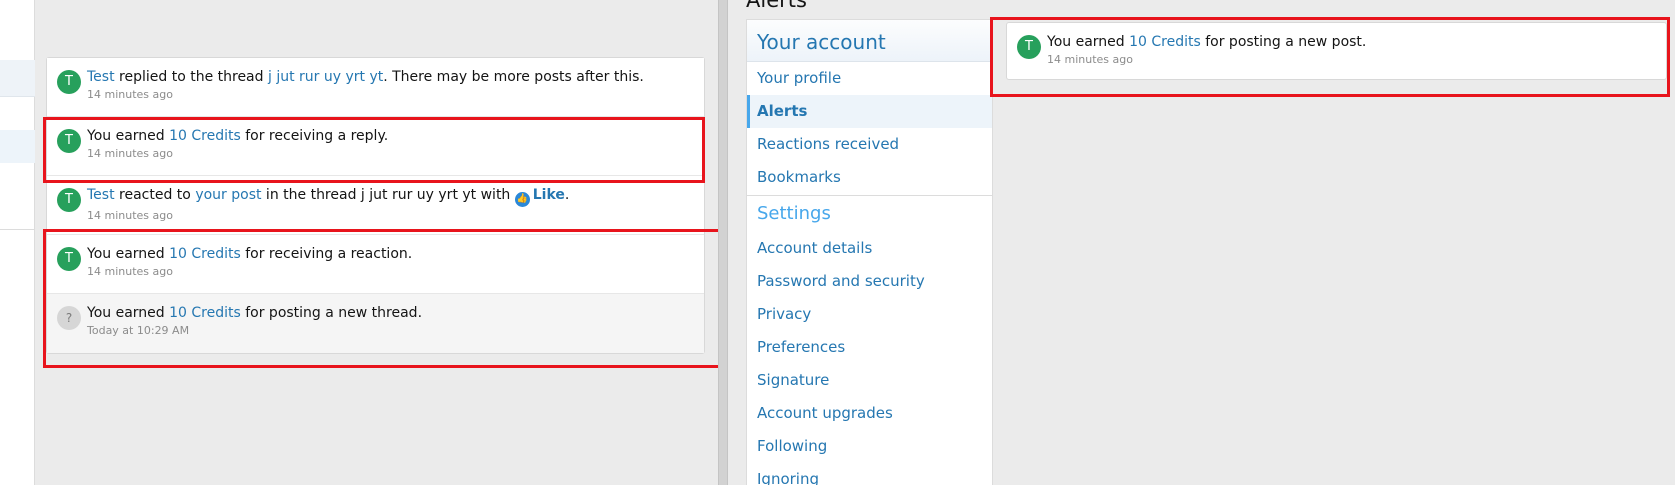 Image resolution: width=1675 pixels, height=485 pixels. What do you see at coordinates (869, 41) in the screenshot?
I see `sidebar-heading: Your account` at bounding box center [869, 41].